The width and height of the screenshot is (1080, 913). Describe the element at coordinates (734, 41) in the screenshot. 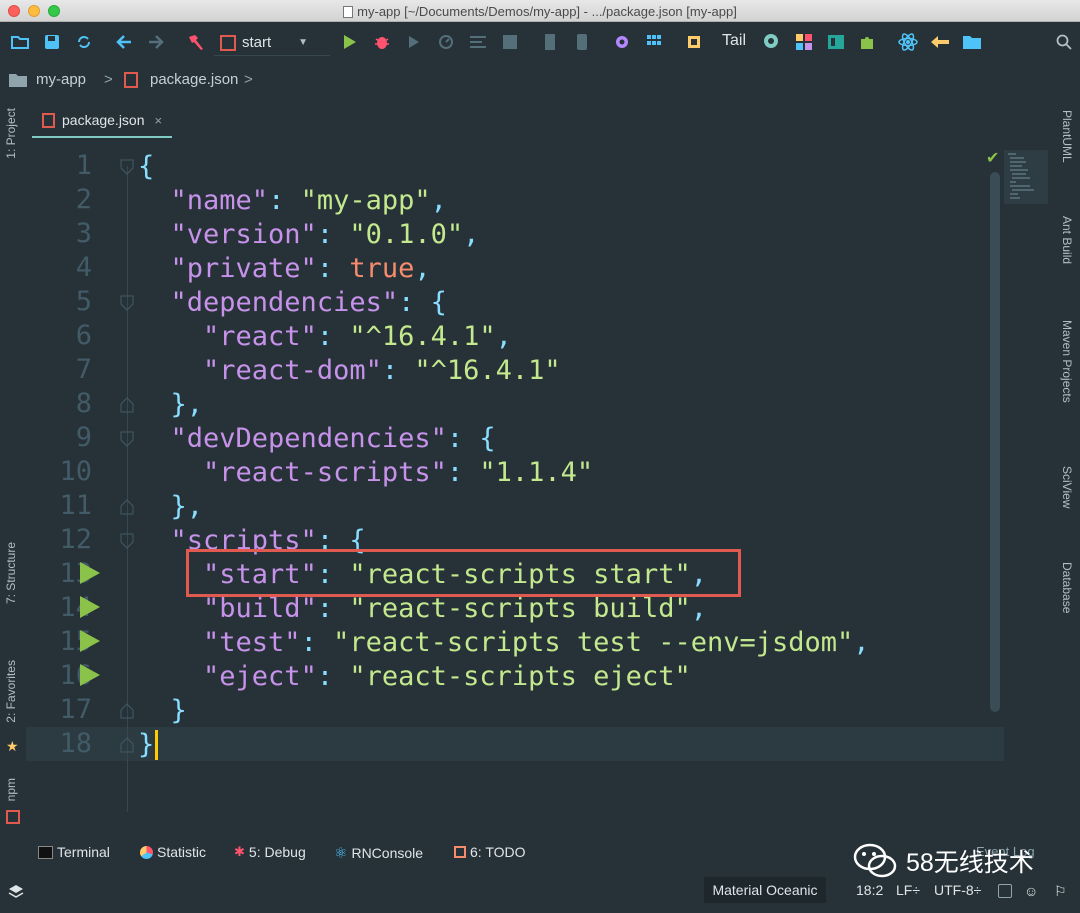

I see `tail-button: Tail` at that location.